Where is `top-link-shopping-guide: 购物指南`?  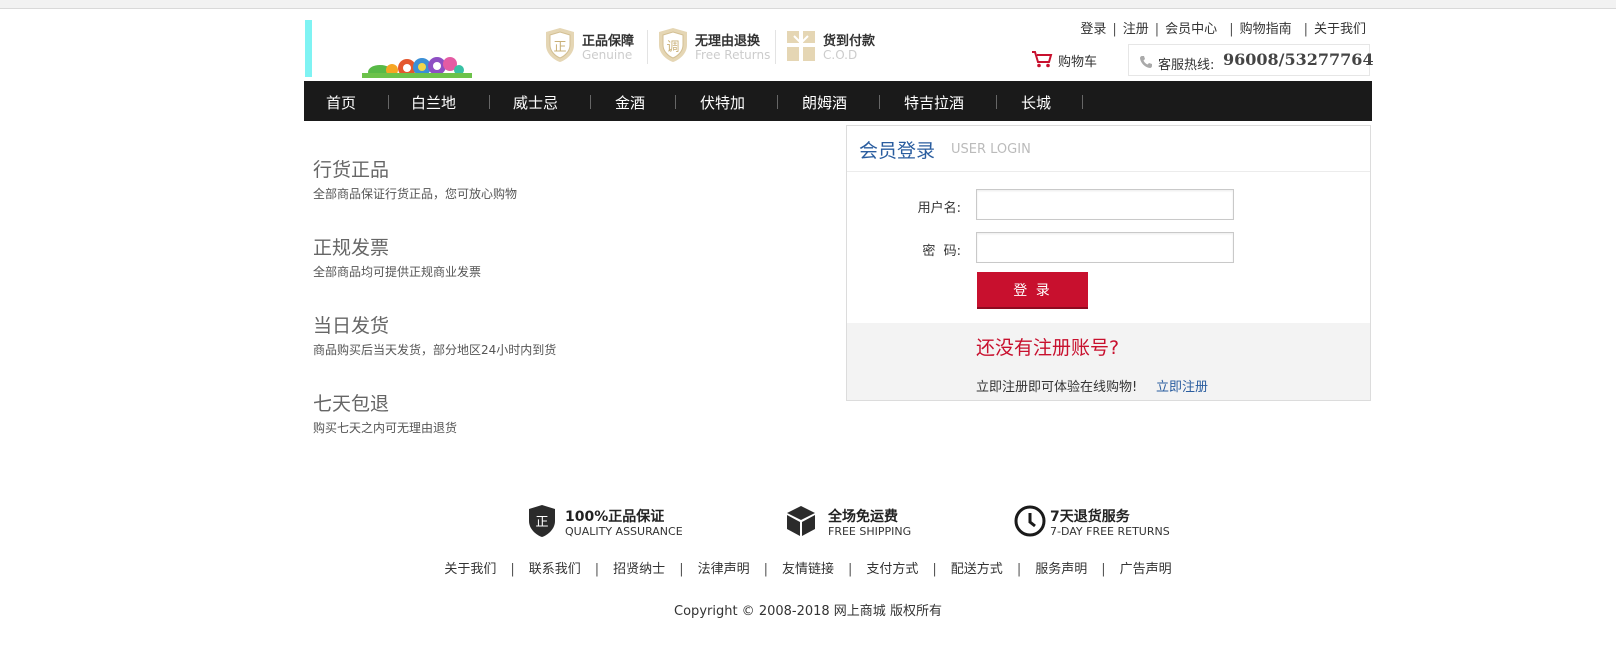
top-link-shopping-guide: 购物指南 is located at coordinates (1266, 29).